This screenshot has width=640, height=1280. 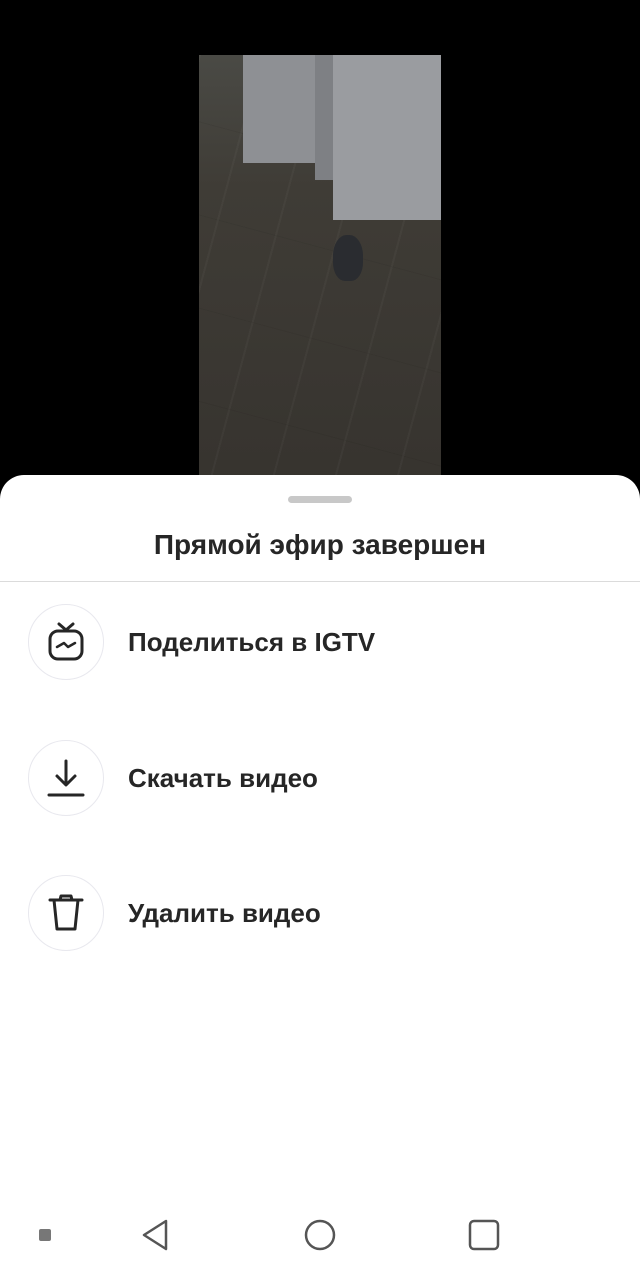 What do you see at coordinates (320, 275) in the screenshot?
I see `live-video-preview` at bounding box center [320, 275].